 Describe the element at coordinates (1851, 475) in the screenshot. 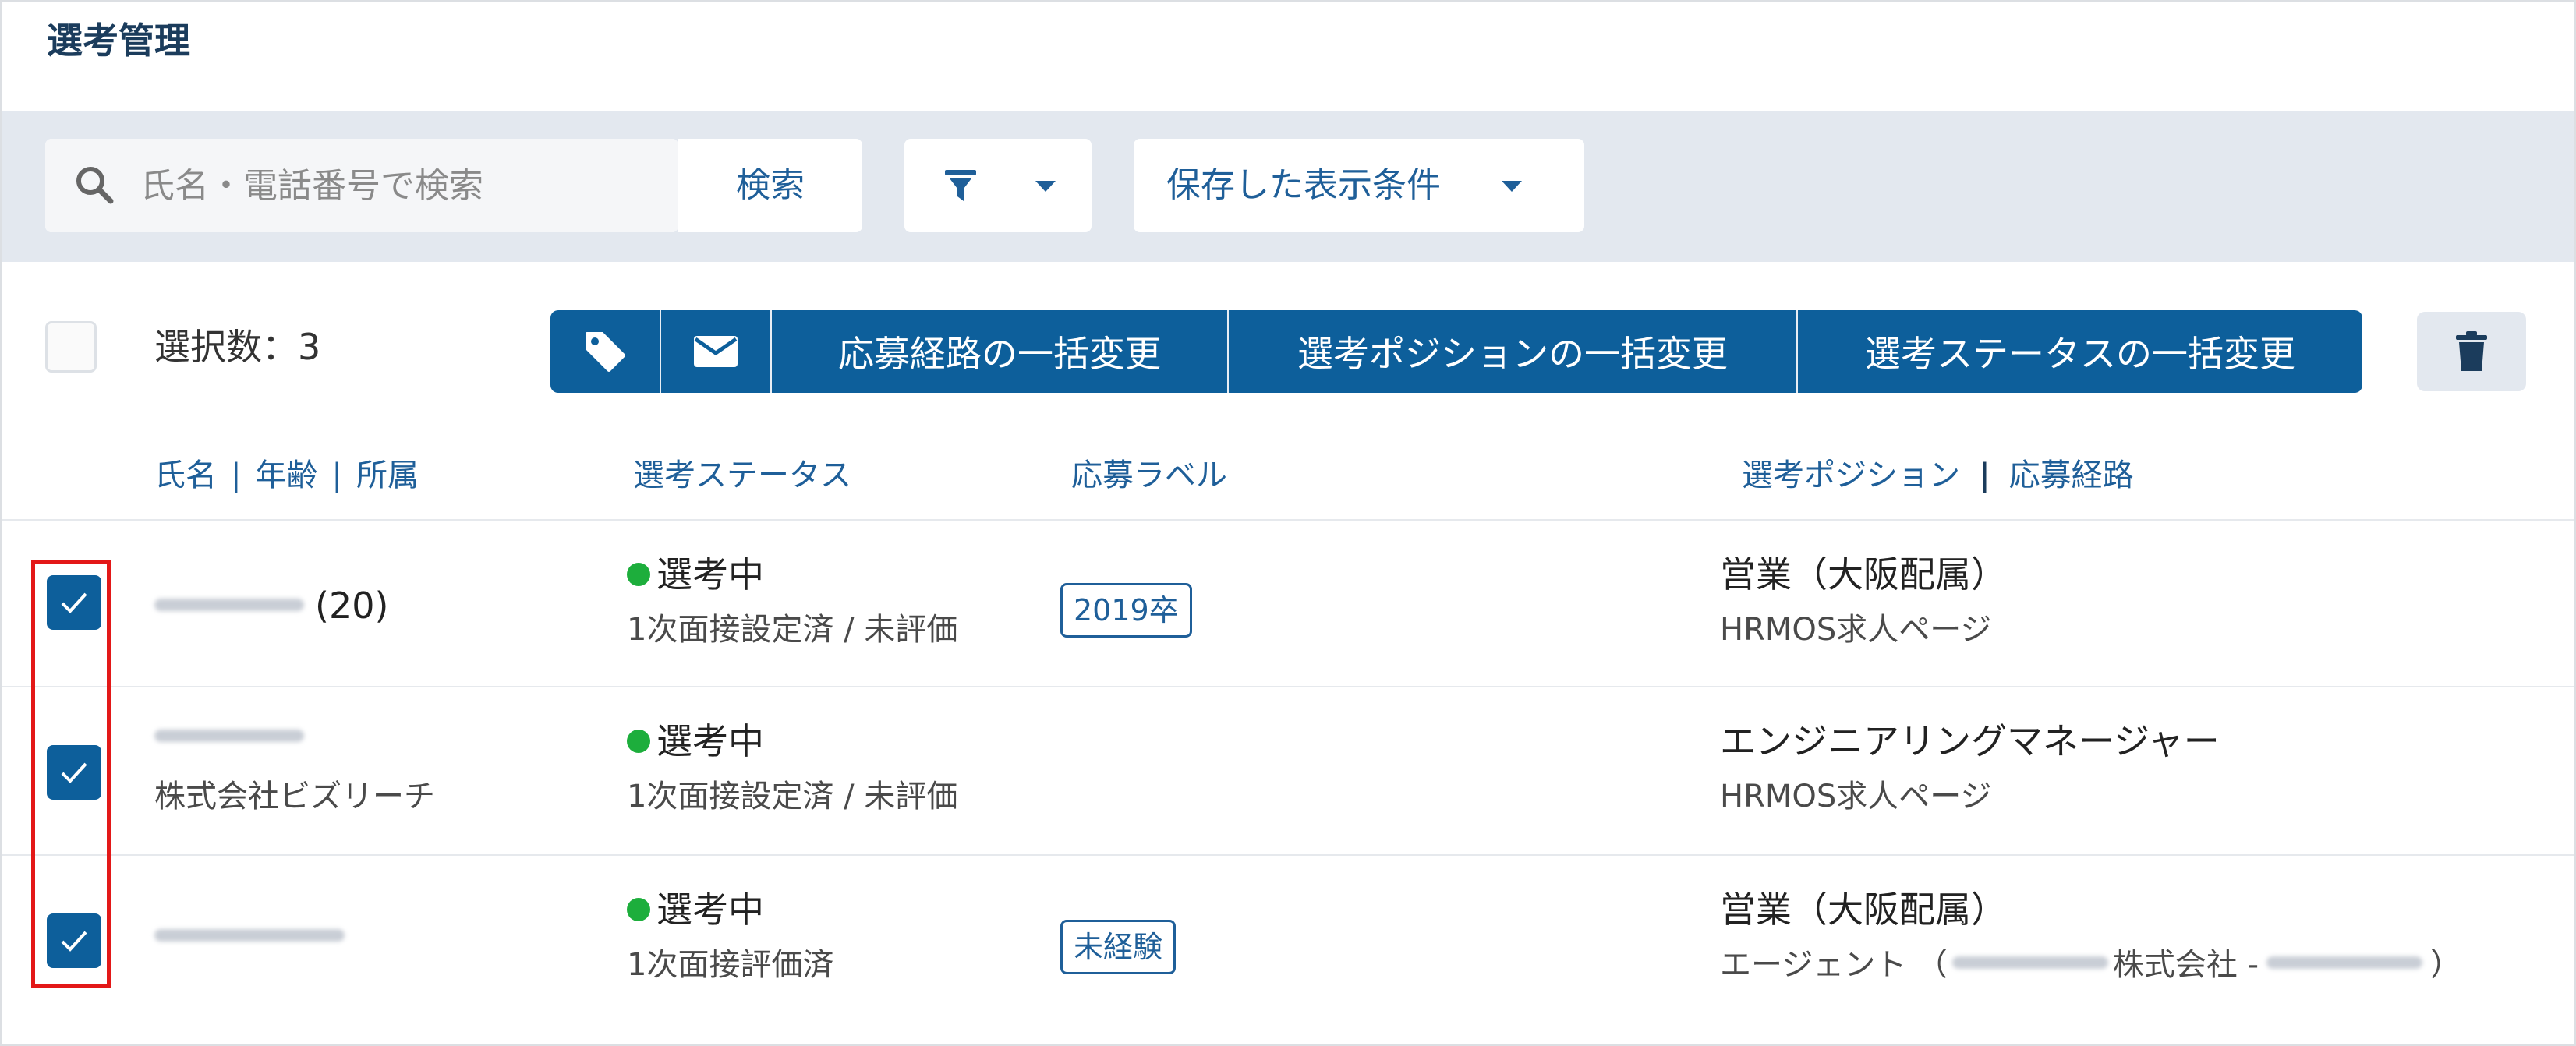

I see `column-header-position: 選考ポジション` at that location.